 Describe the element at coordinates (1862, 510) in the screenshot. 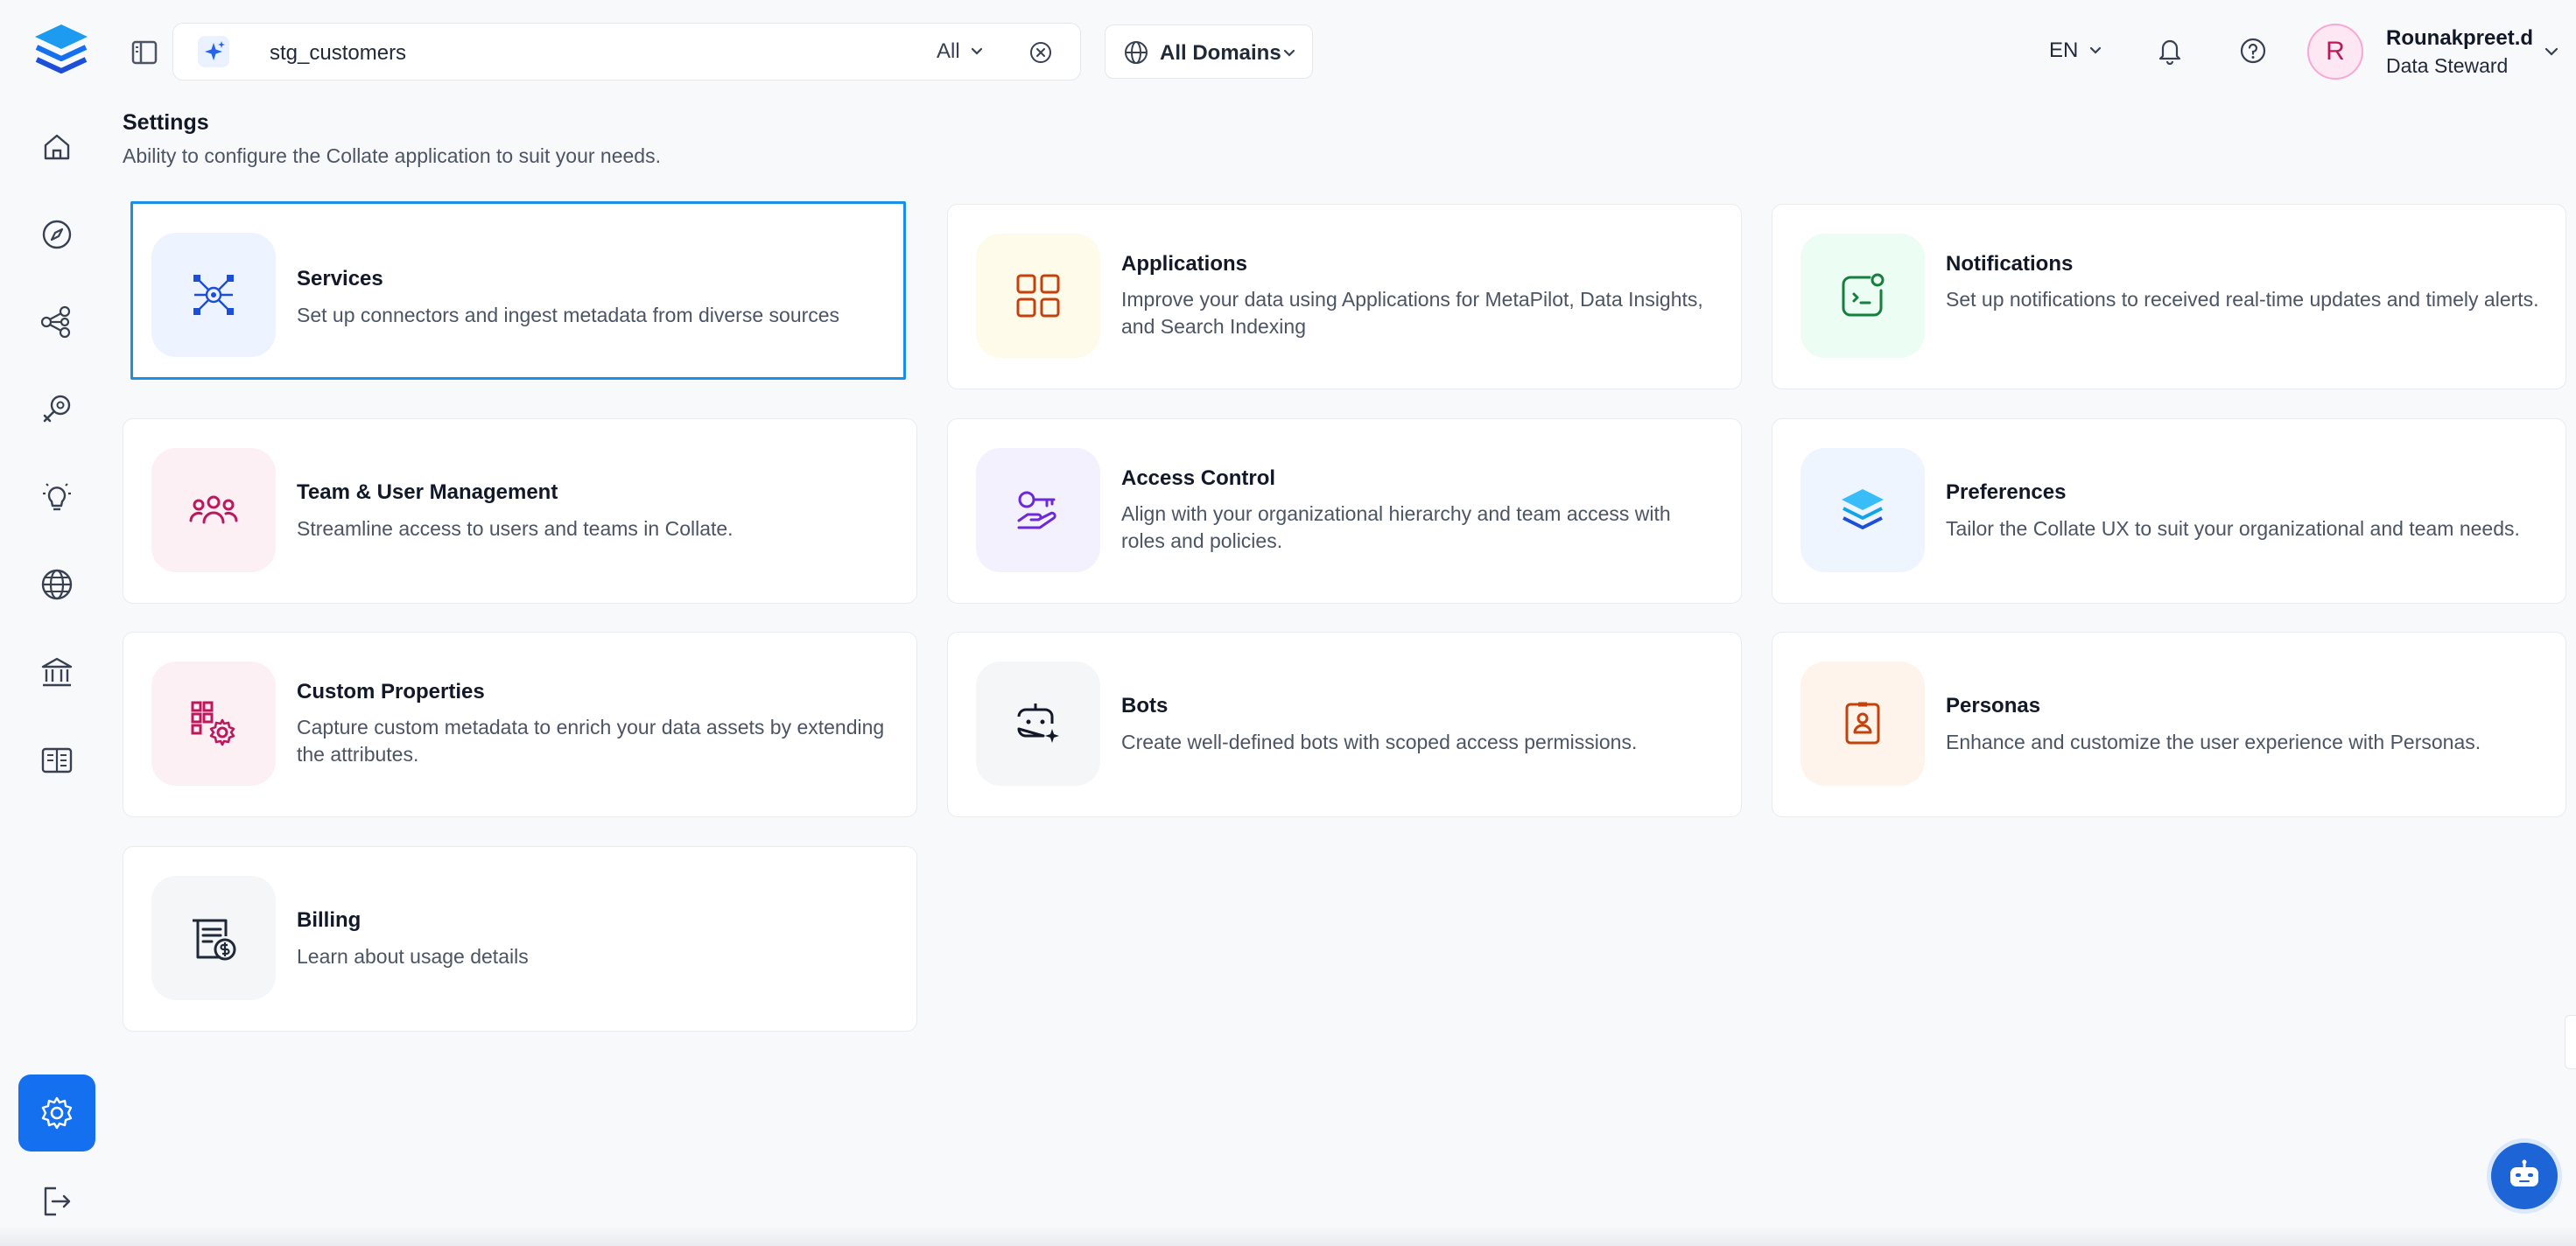

I see `preferences-icon` at that location.